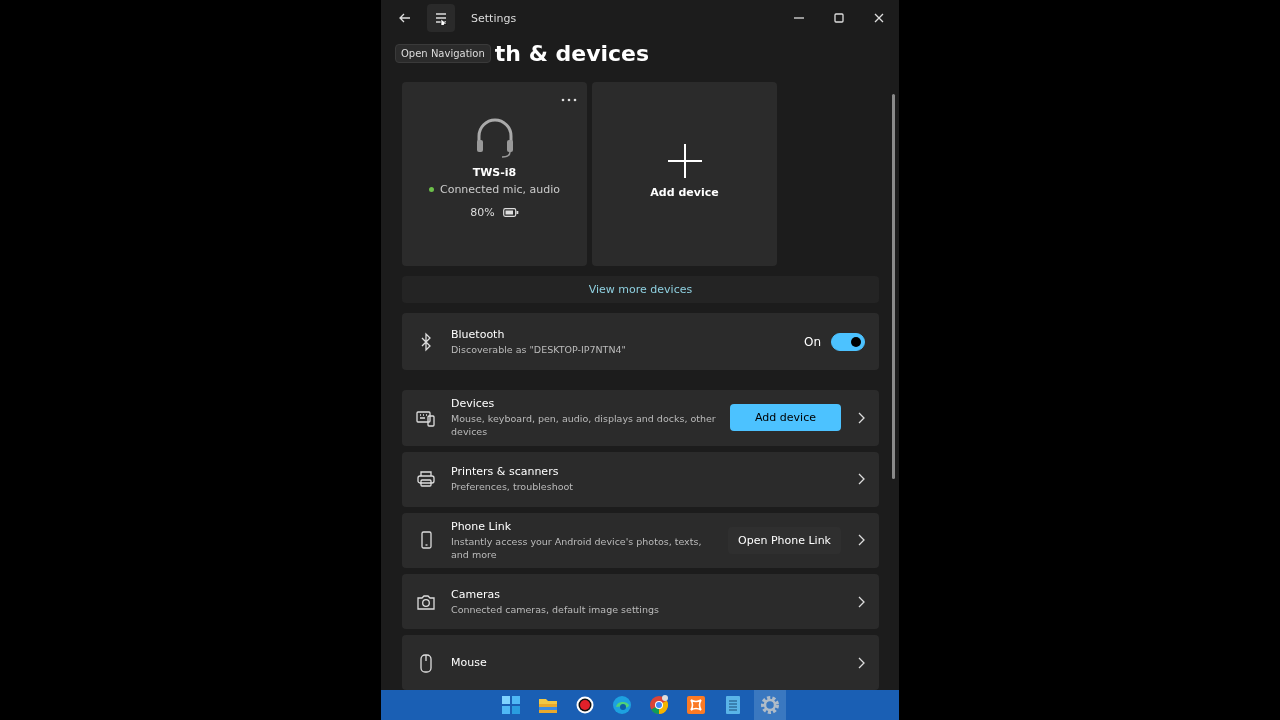 This screenshot has height=720, width=1280. I want to click on device-card: TWS-i8 Connected mic, audio 80%, so click(494, 174).